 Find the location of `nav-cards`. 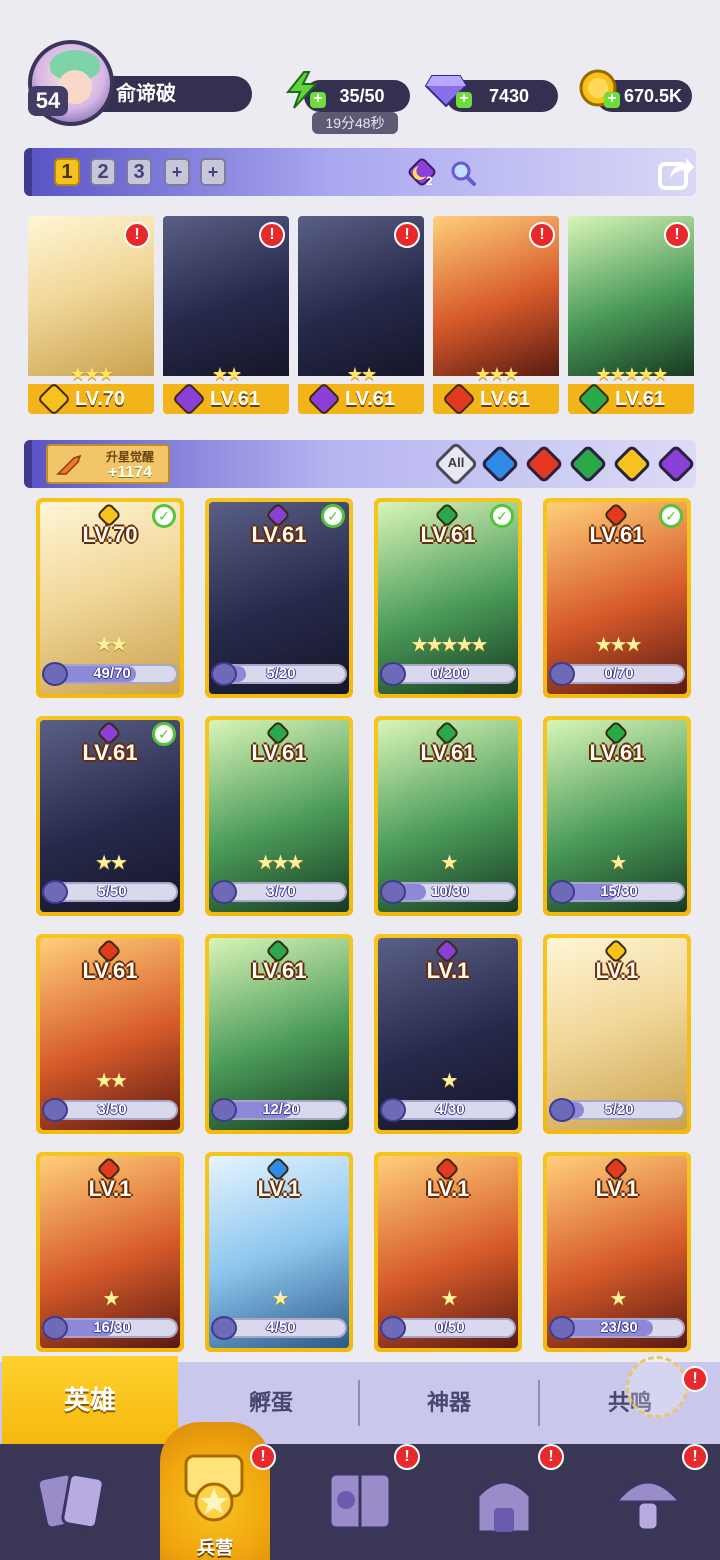

nav-cards is located at coordinates (72, 1502).